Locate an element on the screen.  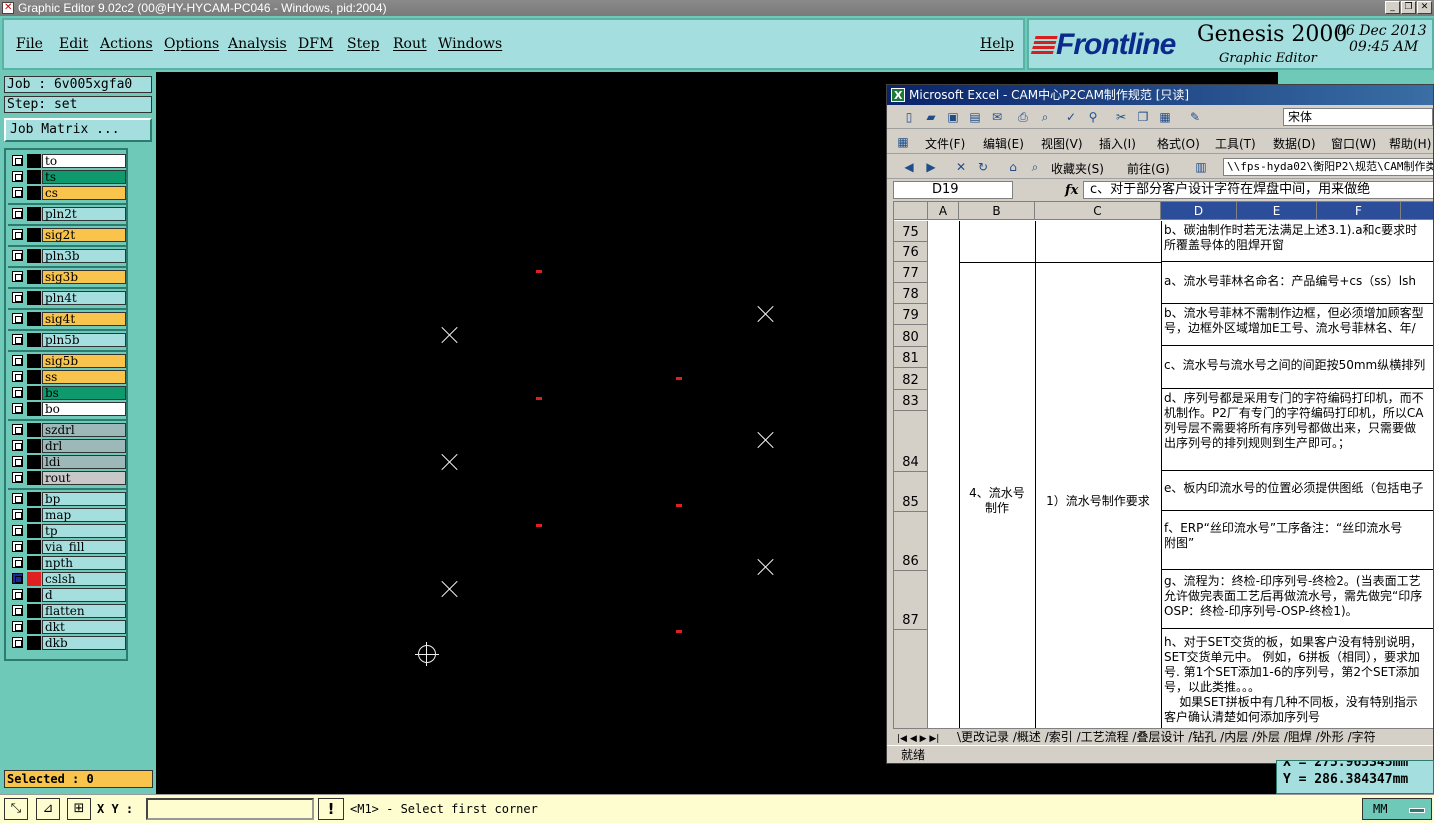
layer-row: sig3b is located at coordinates (67, 277).